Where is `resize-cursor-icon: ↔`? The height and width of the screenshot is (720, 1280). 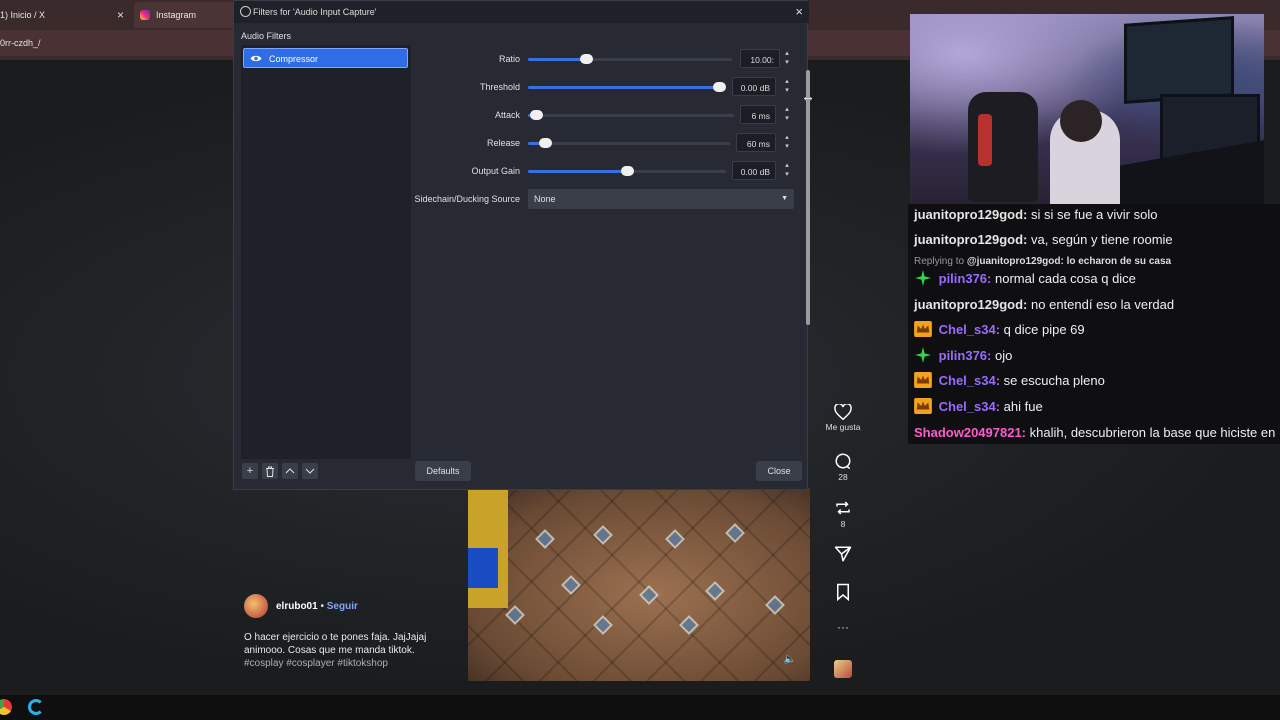 resize-cursor-icon: ↔ is located at coordinates (808, 96).